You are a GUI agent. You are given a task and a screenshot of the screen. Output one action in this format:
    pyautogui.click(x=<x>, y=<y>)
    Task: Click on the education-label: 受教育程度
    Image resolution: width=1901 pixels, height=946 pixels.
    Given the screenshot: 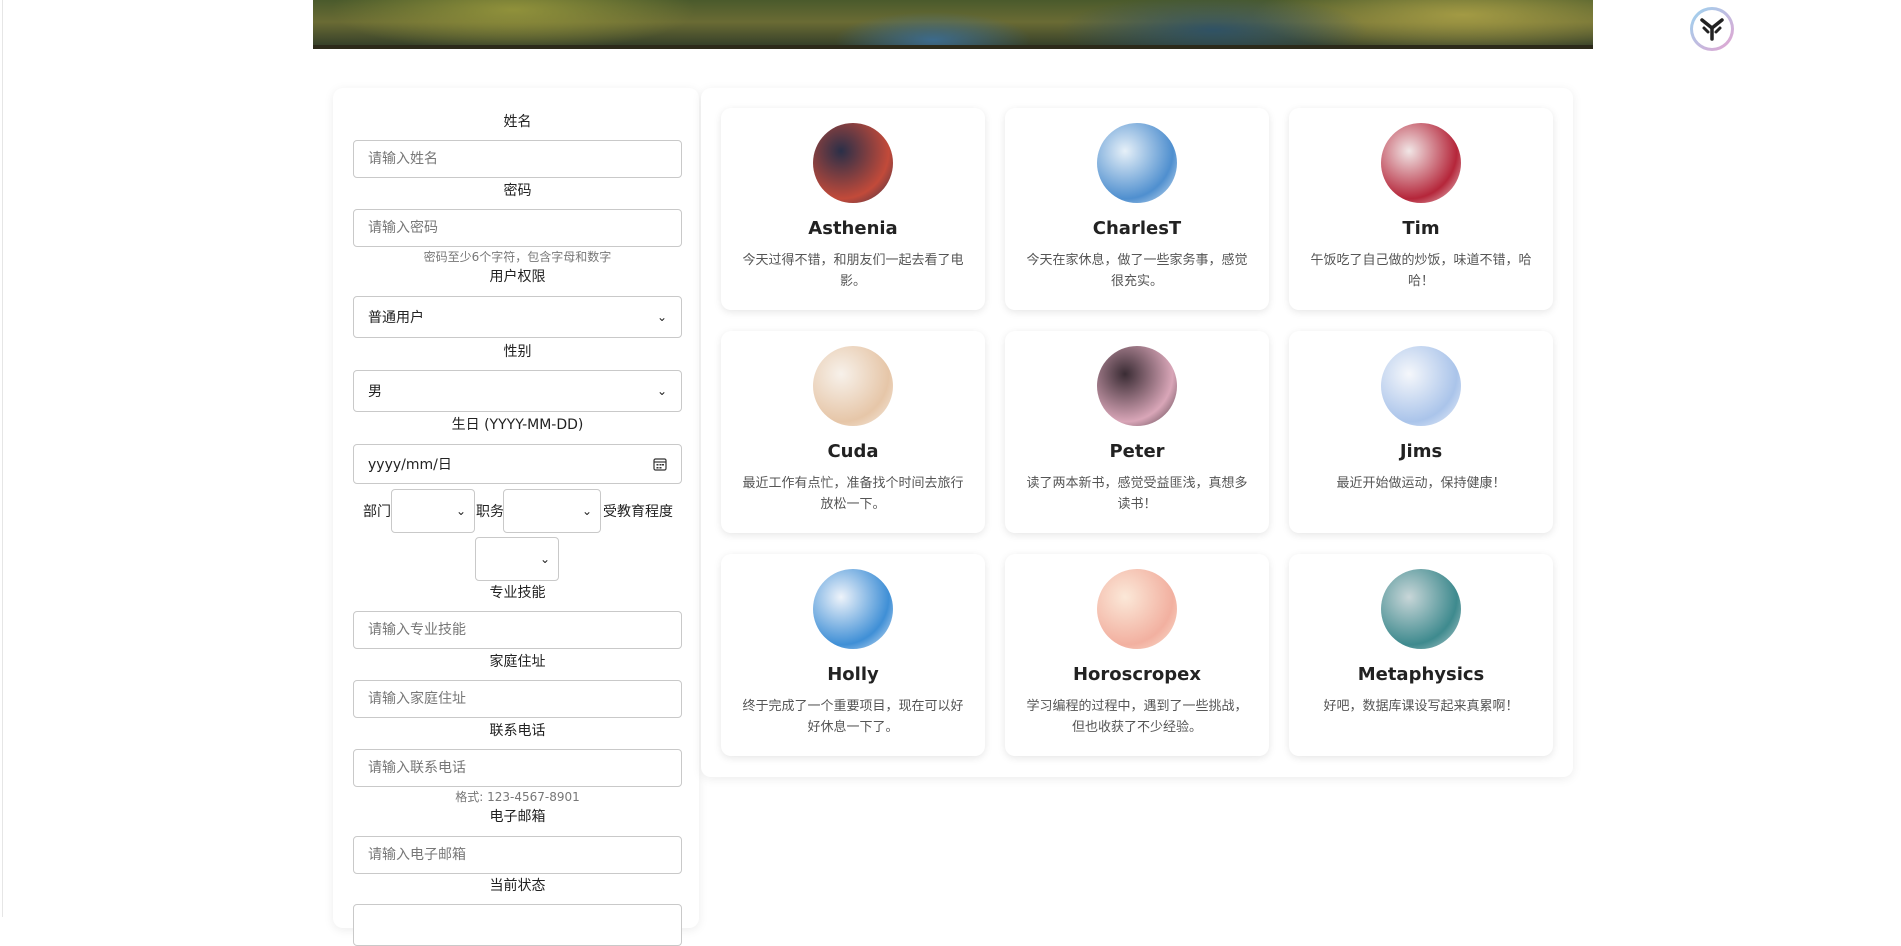 What is the action you would take?
    pyautogui.click(x=638, y=512)
    